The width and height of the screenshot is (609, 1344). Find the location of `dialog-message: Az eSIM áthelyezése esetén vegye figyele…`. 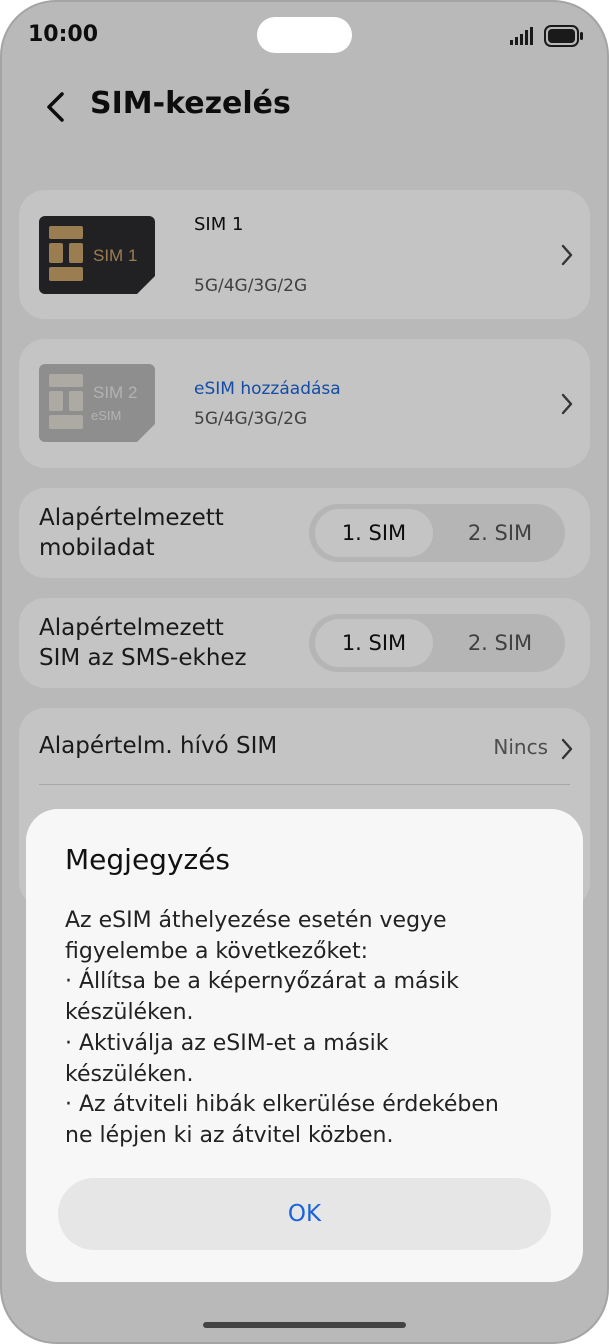

dialog-message: Az eSIM áthelyezése esetén vegye figyele… is located at coordinates (310, 1029).